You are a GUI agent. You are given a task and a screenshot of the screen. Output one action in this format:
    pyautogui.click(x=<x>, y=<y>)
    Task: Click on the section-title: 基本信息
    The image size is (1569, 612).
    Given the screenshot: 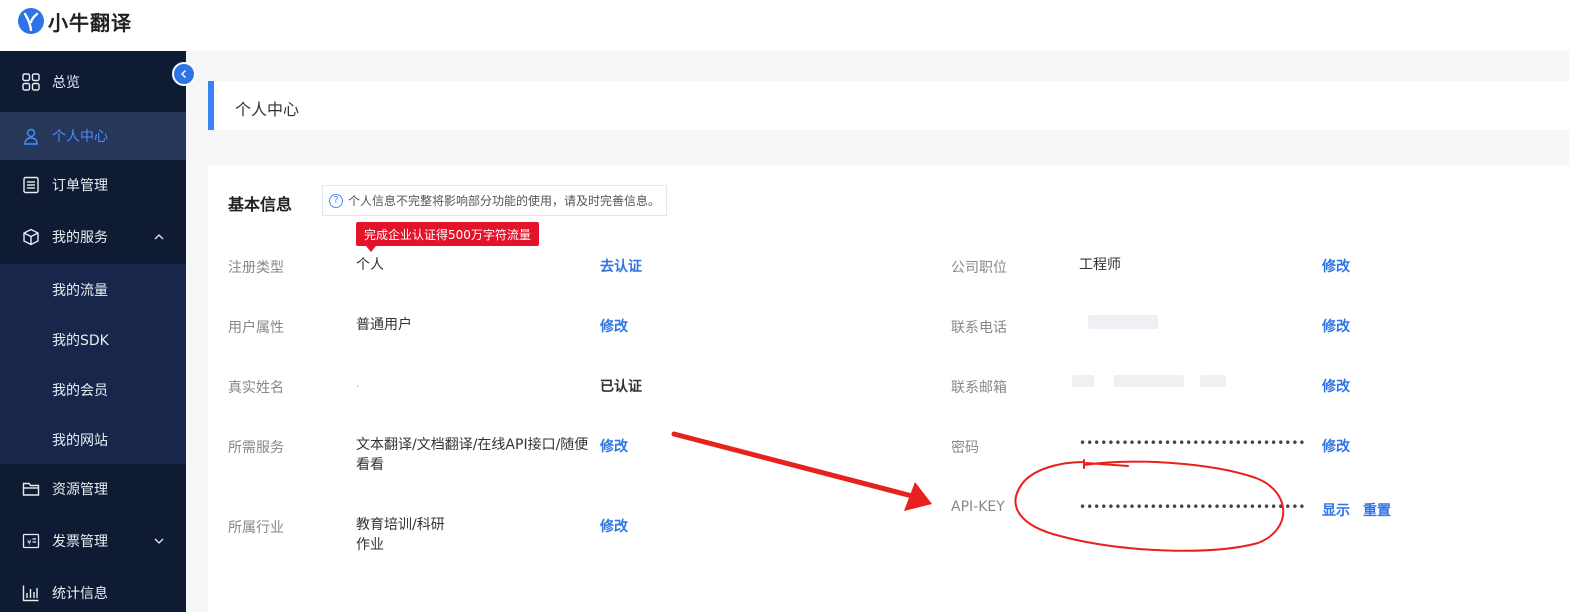 What is the action you would take?
    pyautogui.click(x=260, y=204)
    